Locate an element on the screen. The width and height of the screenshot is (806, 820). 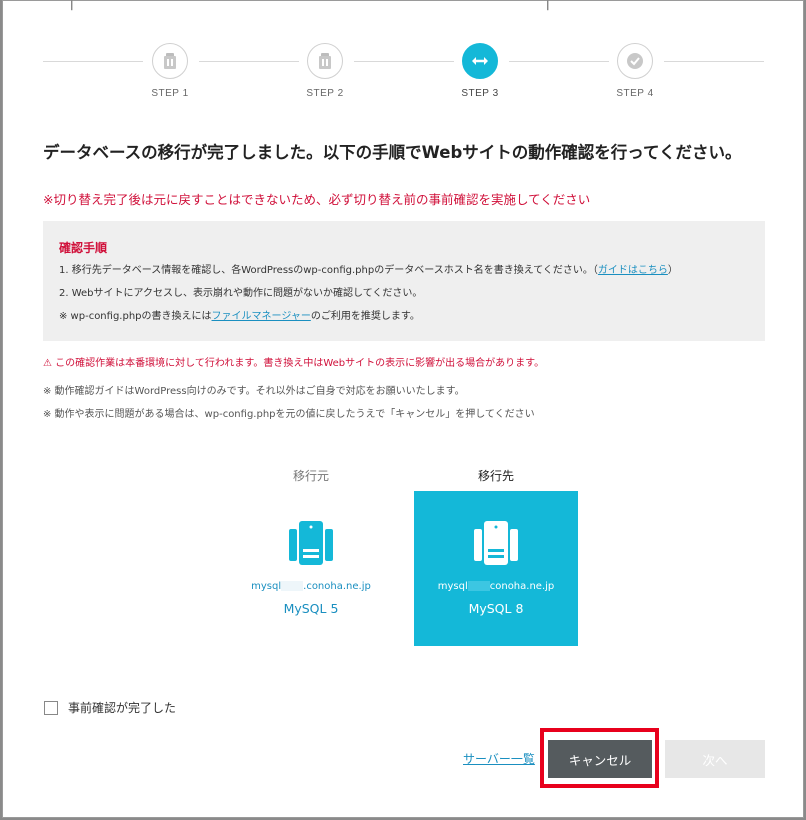
procedure-title: 確認手順 is located at coordinates (83, 248).